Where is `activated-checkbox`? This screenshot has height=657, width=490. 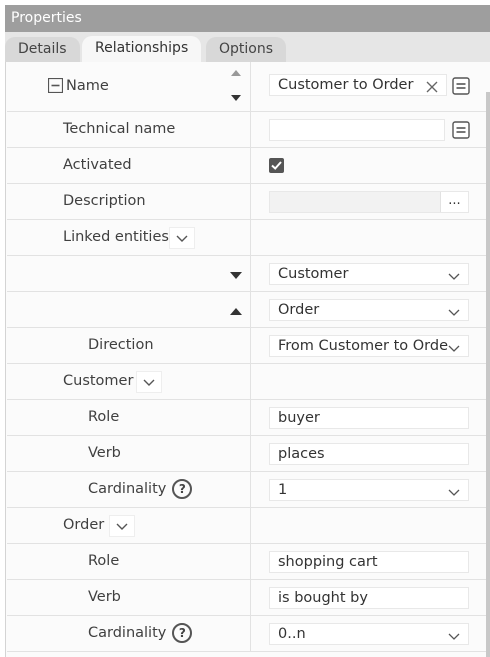
activated-checkbox is located at coordinates (276, 165).